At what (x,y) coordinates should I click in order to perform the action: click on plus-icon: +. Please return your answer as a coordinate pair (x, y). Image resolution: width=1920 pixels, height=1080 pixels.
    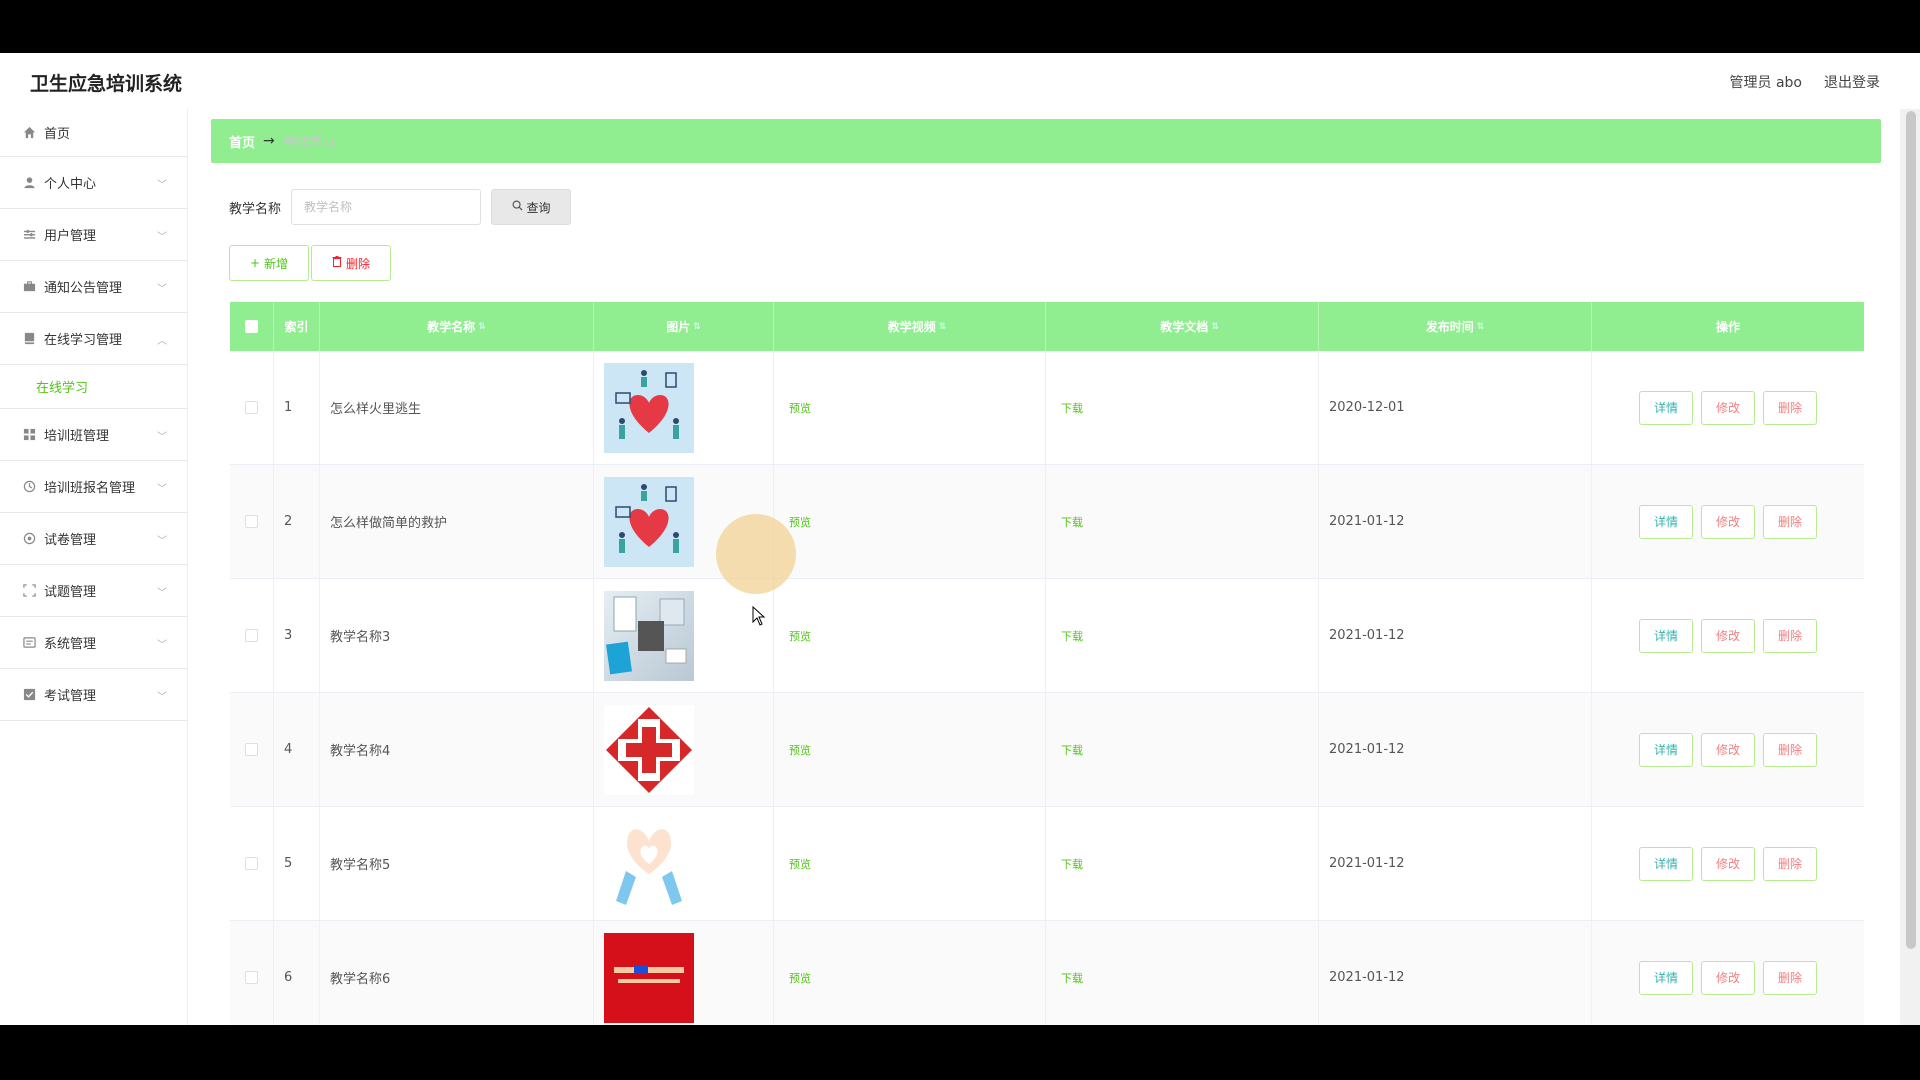
    Looking at the image, I should click on (255, 263).